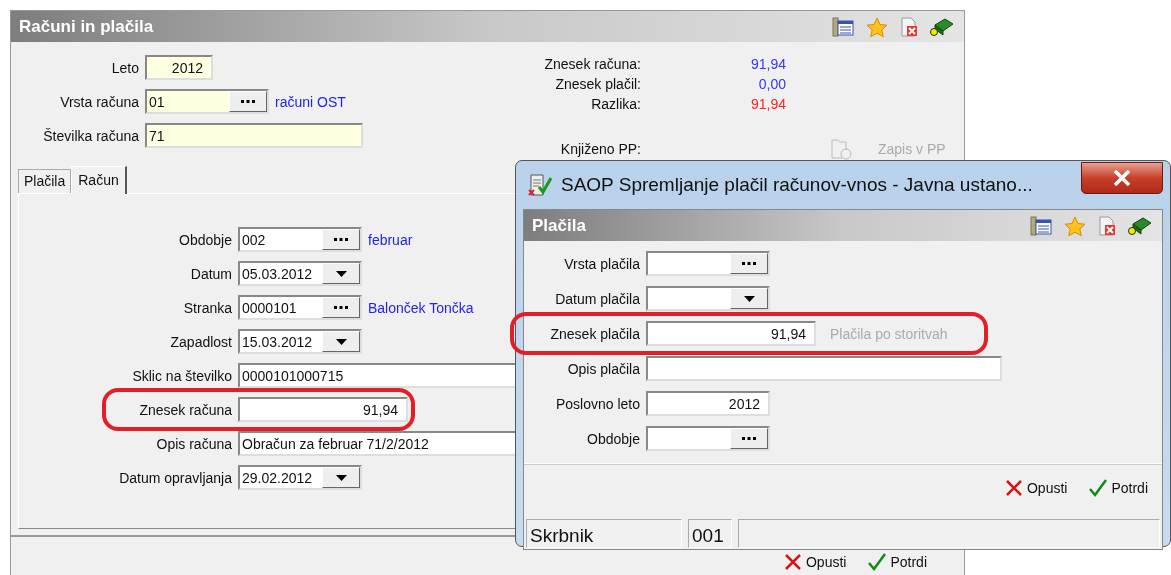  What do you see at coordinates (254, 135) in the screenshot?
I see `text-field: 71` at bounding box center [254, 135].